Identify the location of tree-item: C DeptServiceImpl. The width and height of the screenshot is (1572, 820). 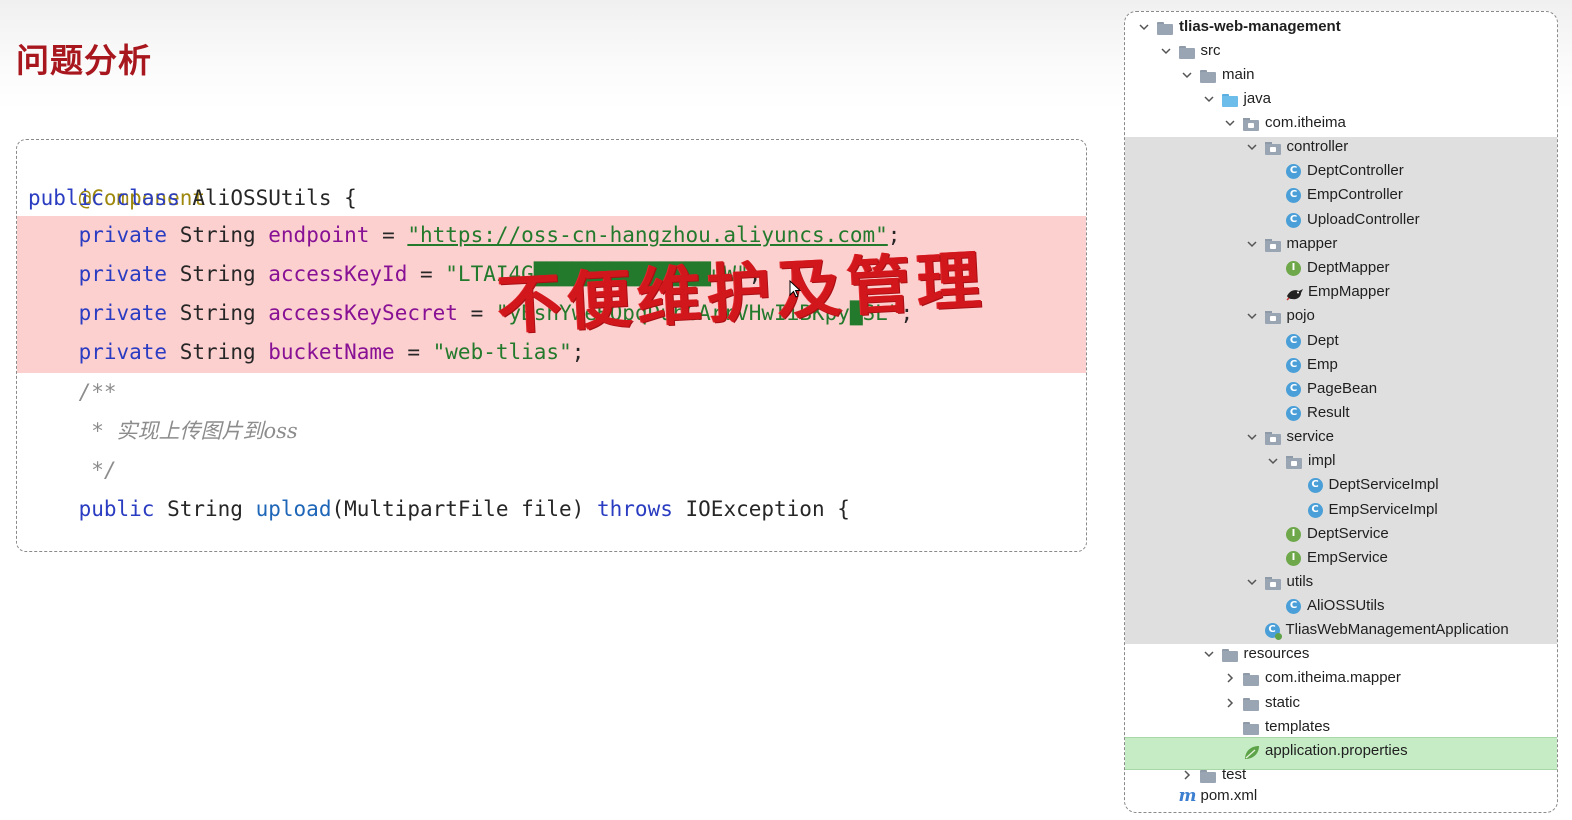
(1363, 485).